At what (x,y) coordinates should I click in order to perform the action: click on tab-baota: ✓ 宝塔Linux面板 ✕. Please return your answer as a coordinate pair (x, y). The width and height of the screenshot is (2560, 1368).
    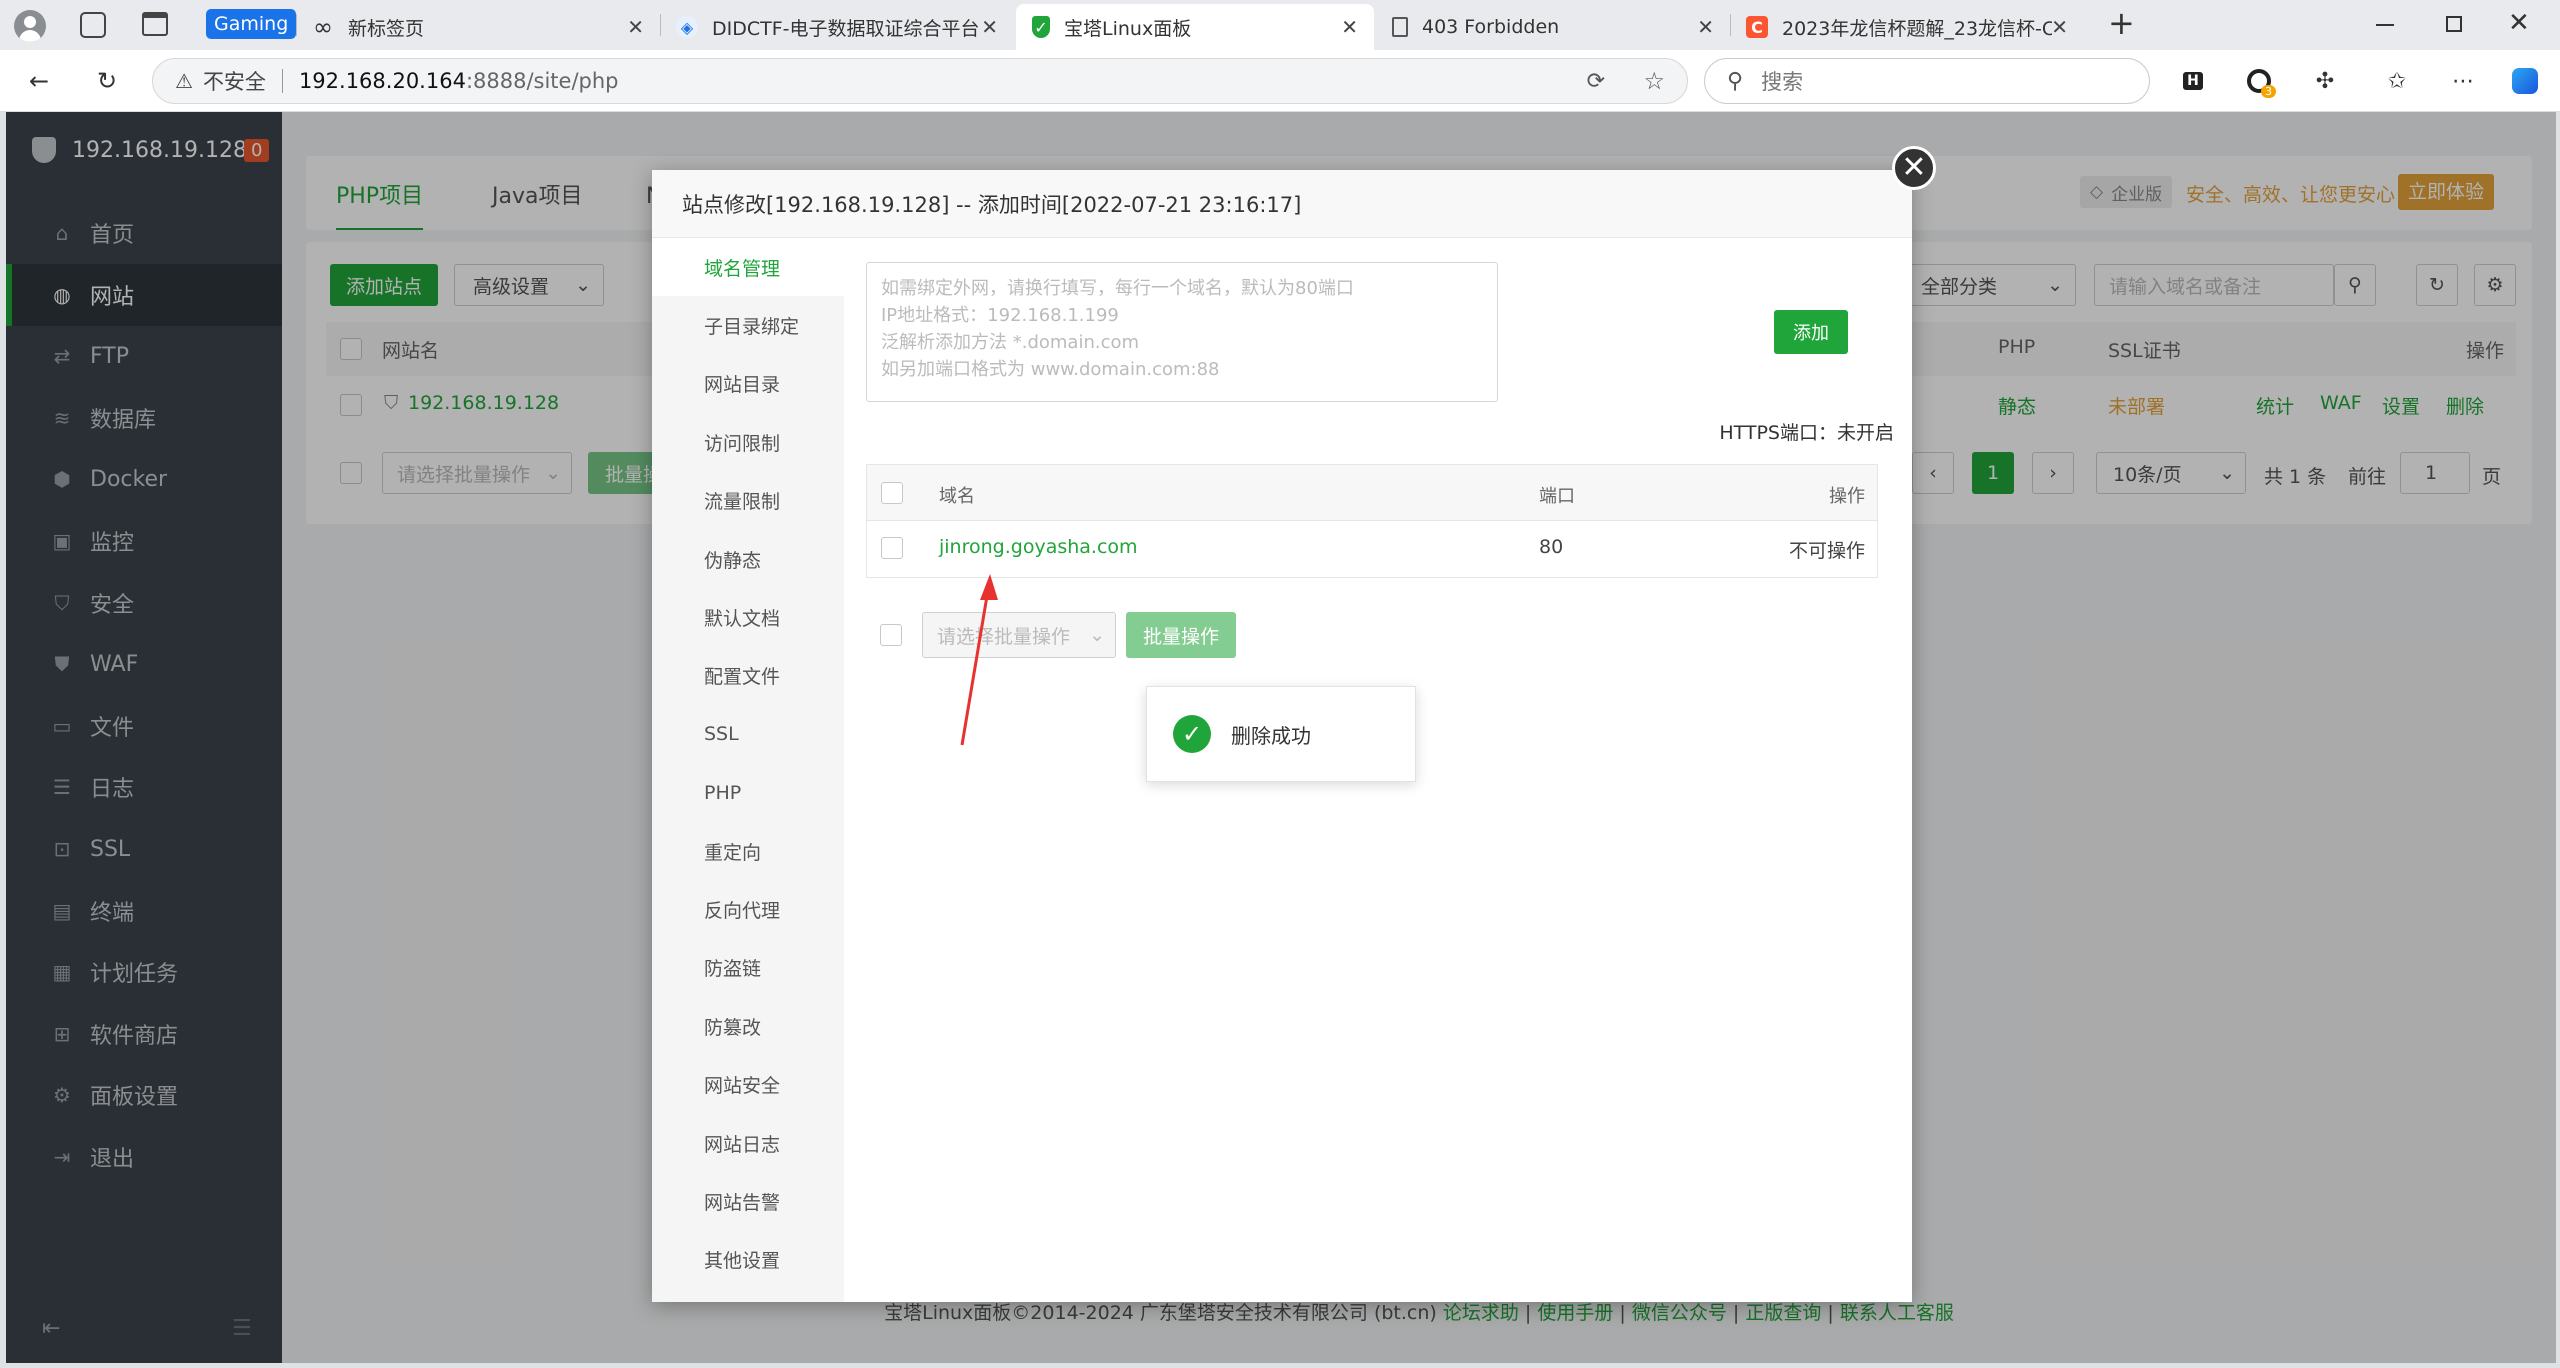
    Looking at the image, I should click on (1195, 27).